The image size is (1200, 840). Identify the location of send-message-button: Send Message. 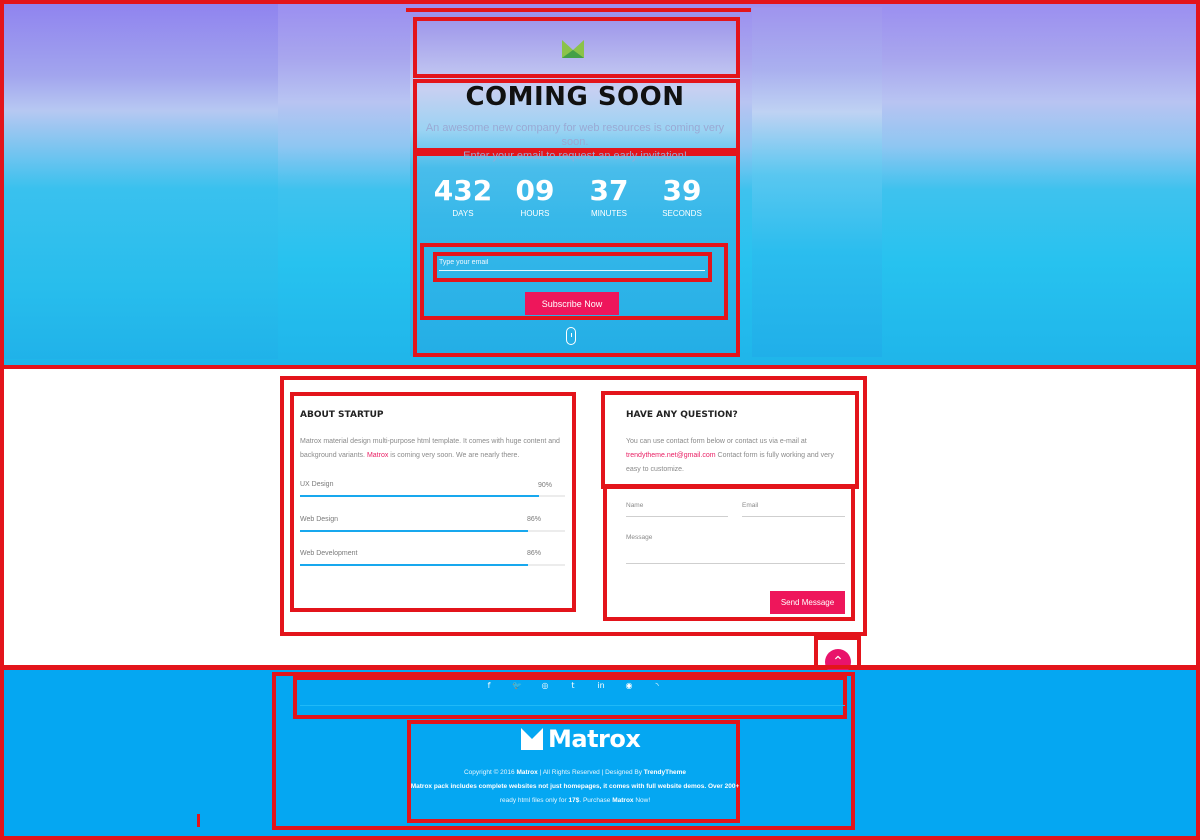
(807, 602).